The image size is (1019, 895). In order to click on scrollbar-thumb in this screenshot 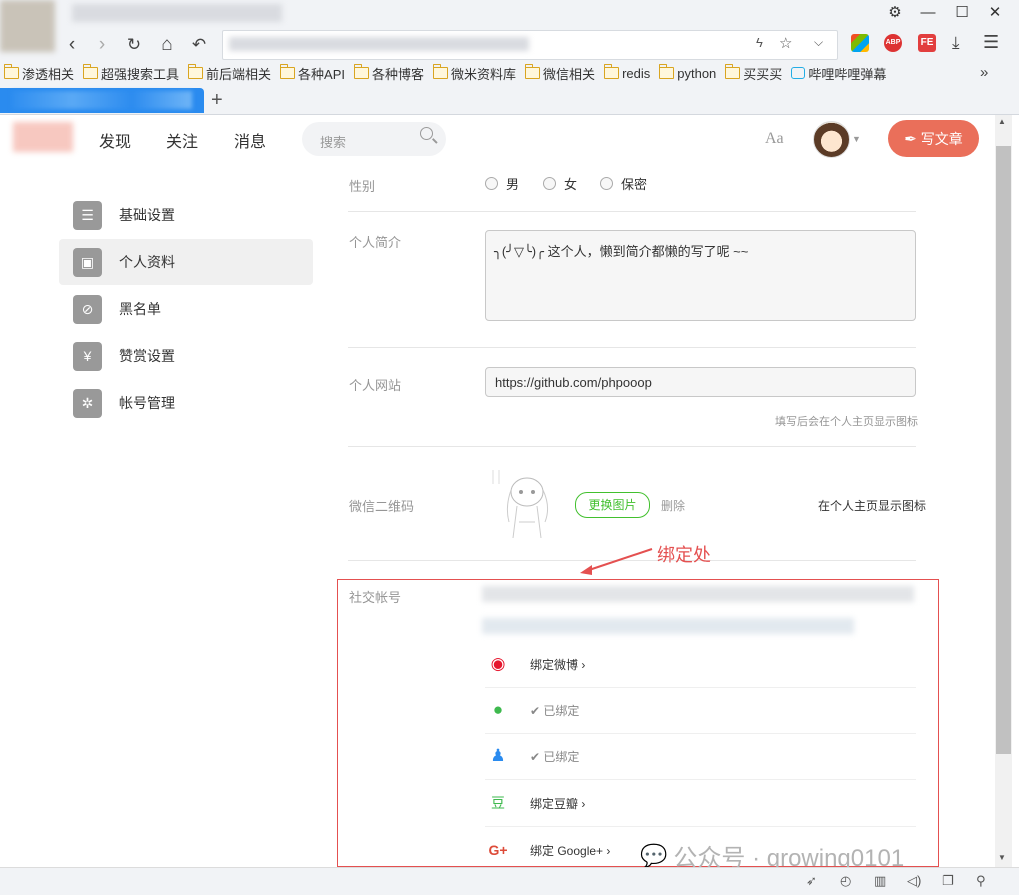, I will do `click(1003, 450)`.